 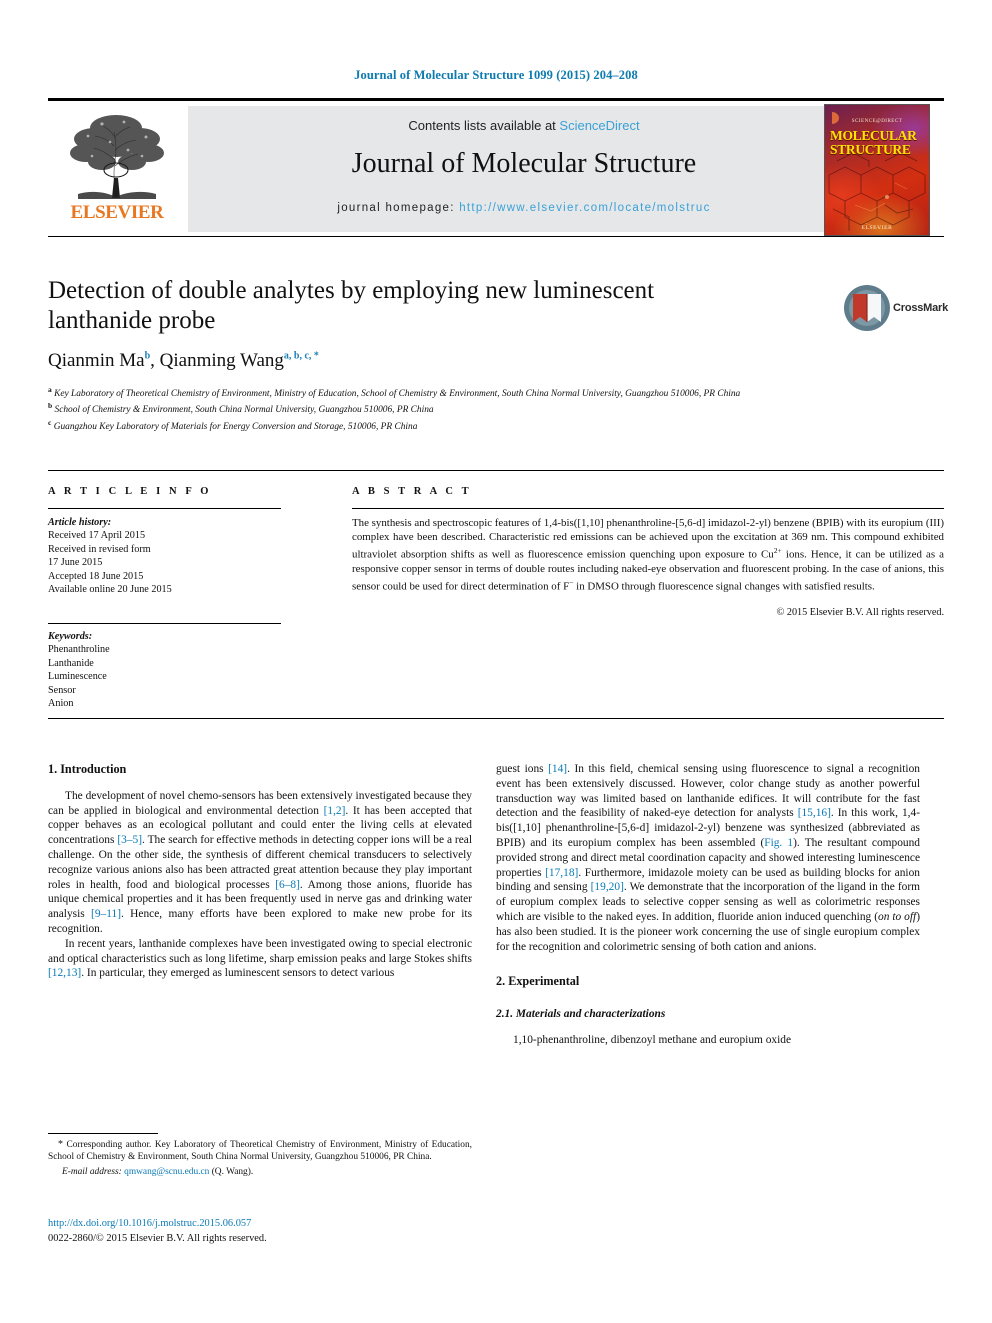 What do you see at coordinates (301, 356) in the screenshot?
I see `author-affiliation-marks-2: a, b, c, *` at bounding box center [301, 356].